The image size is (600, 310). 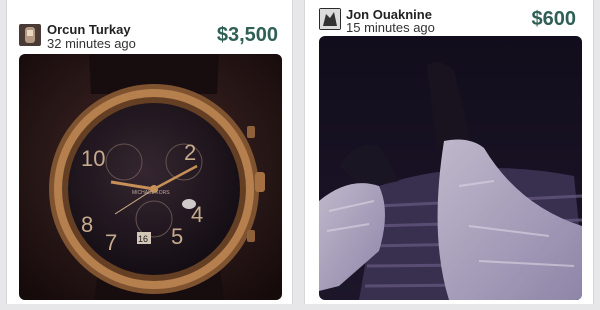 I want to click on listing-header: Orcun Turkay 32 minutes ago $3,500, so click(x=149, y=25).